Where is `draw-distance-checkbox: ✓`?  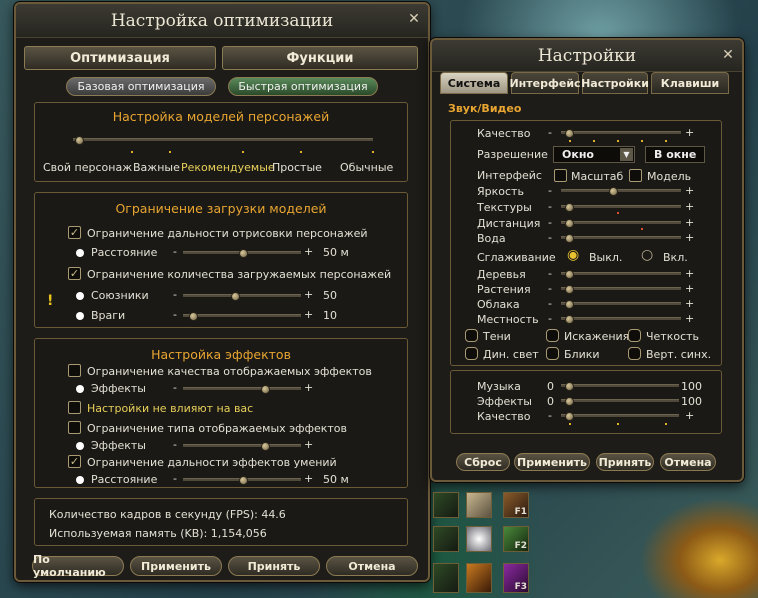
draw-distance-checkbox: ✓ is located at coordinates (74, 232).